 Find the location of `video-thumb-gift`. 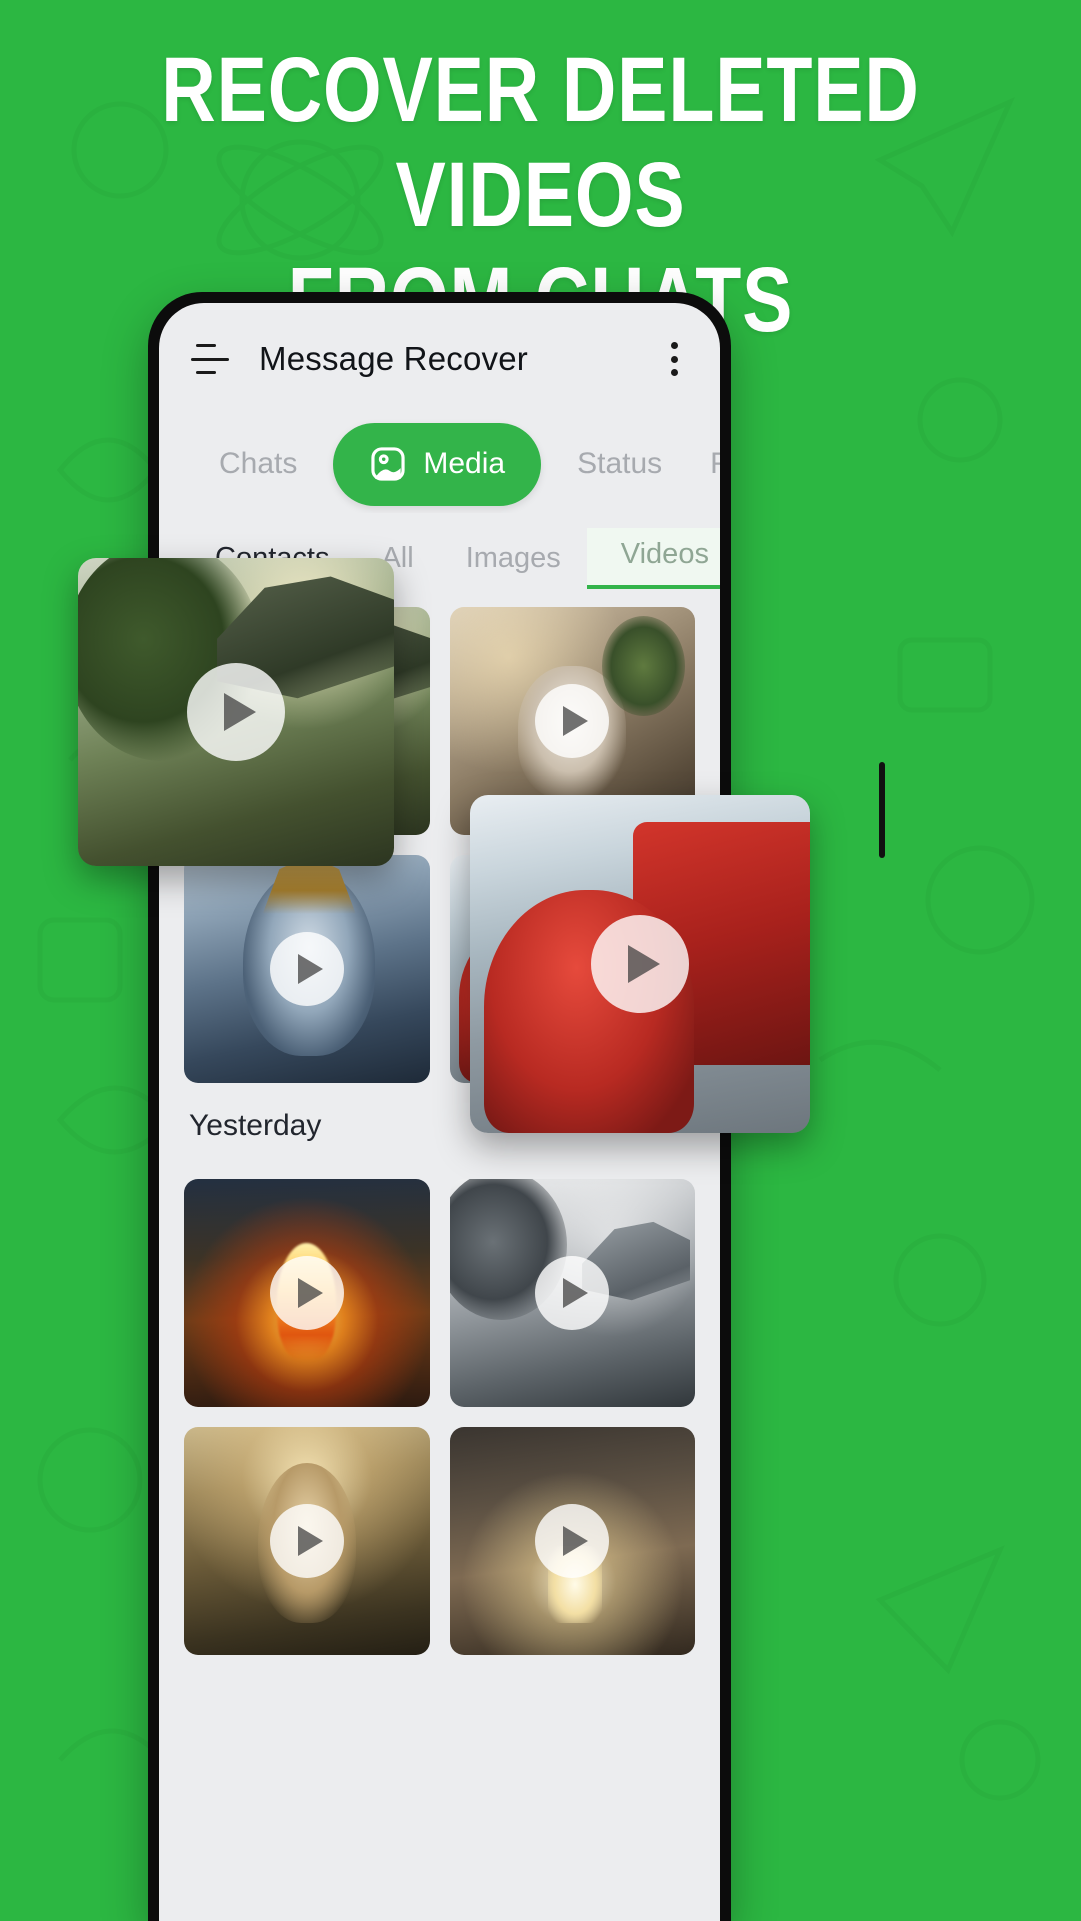

video-thumb-gift is located at coordinates (572, 1541).